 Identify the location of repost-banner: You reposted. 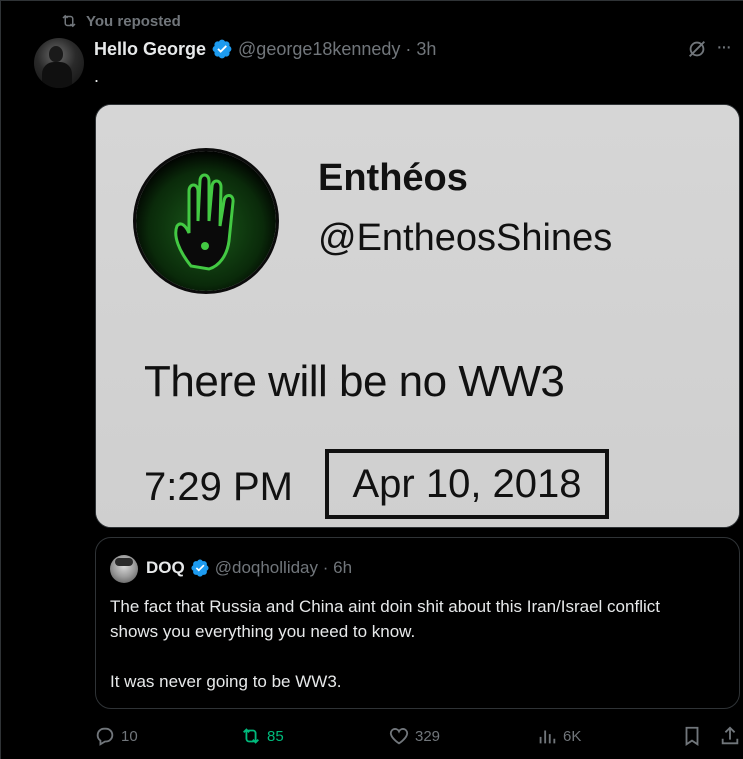
(120, 21).